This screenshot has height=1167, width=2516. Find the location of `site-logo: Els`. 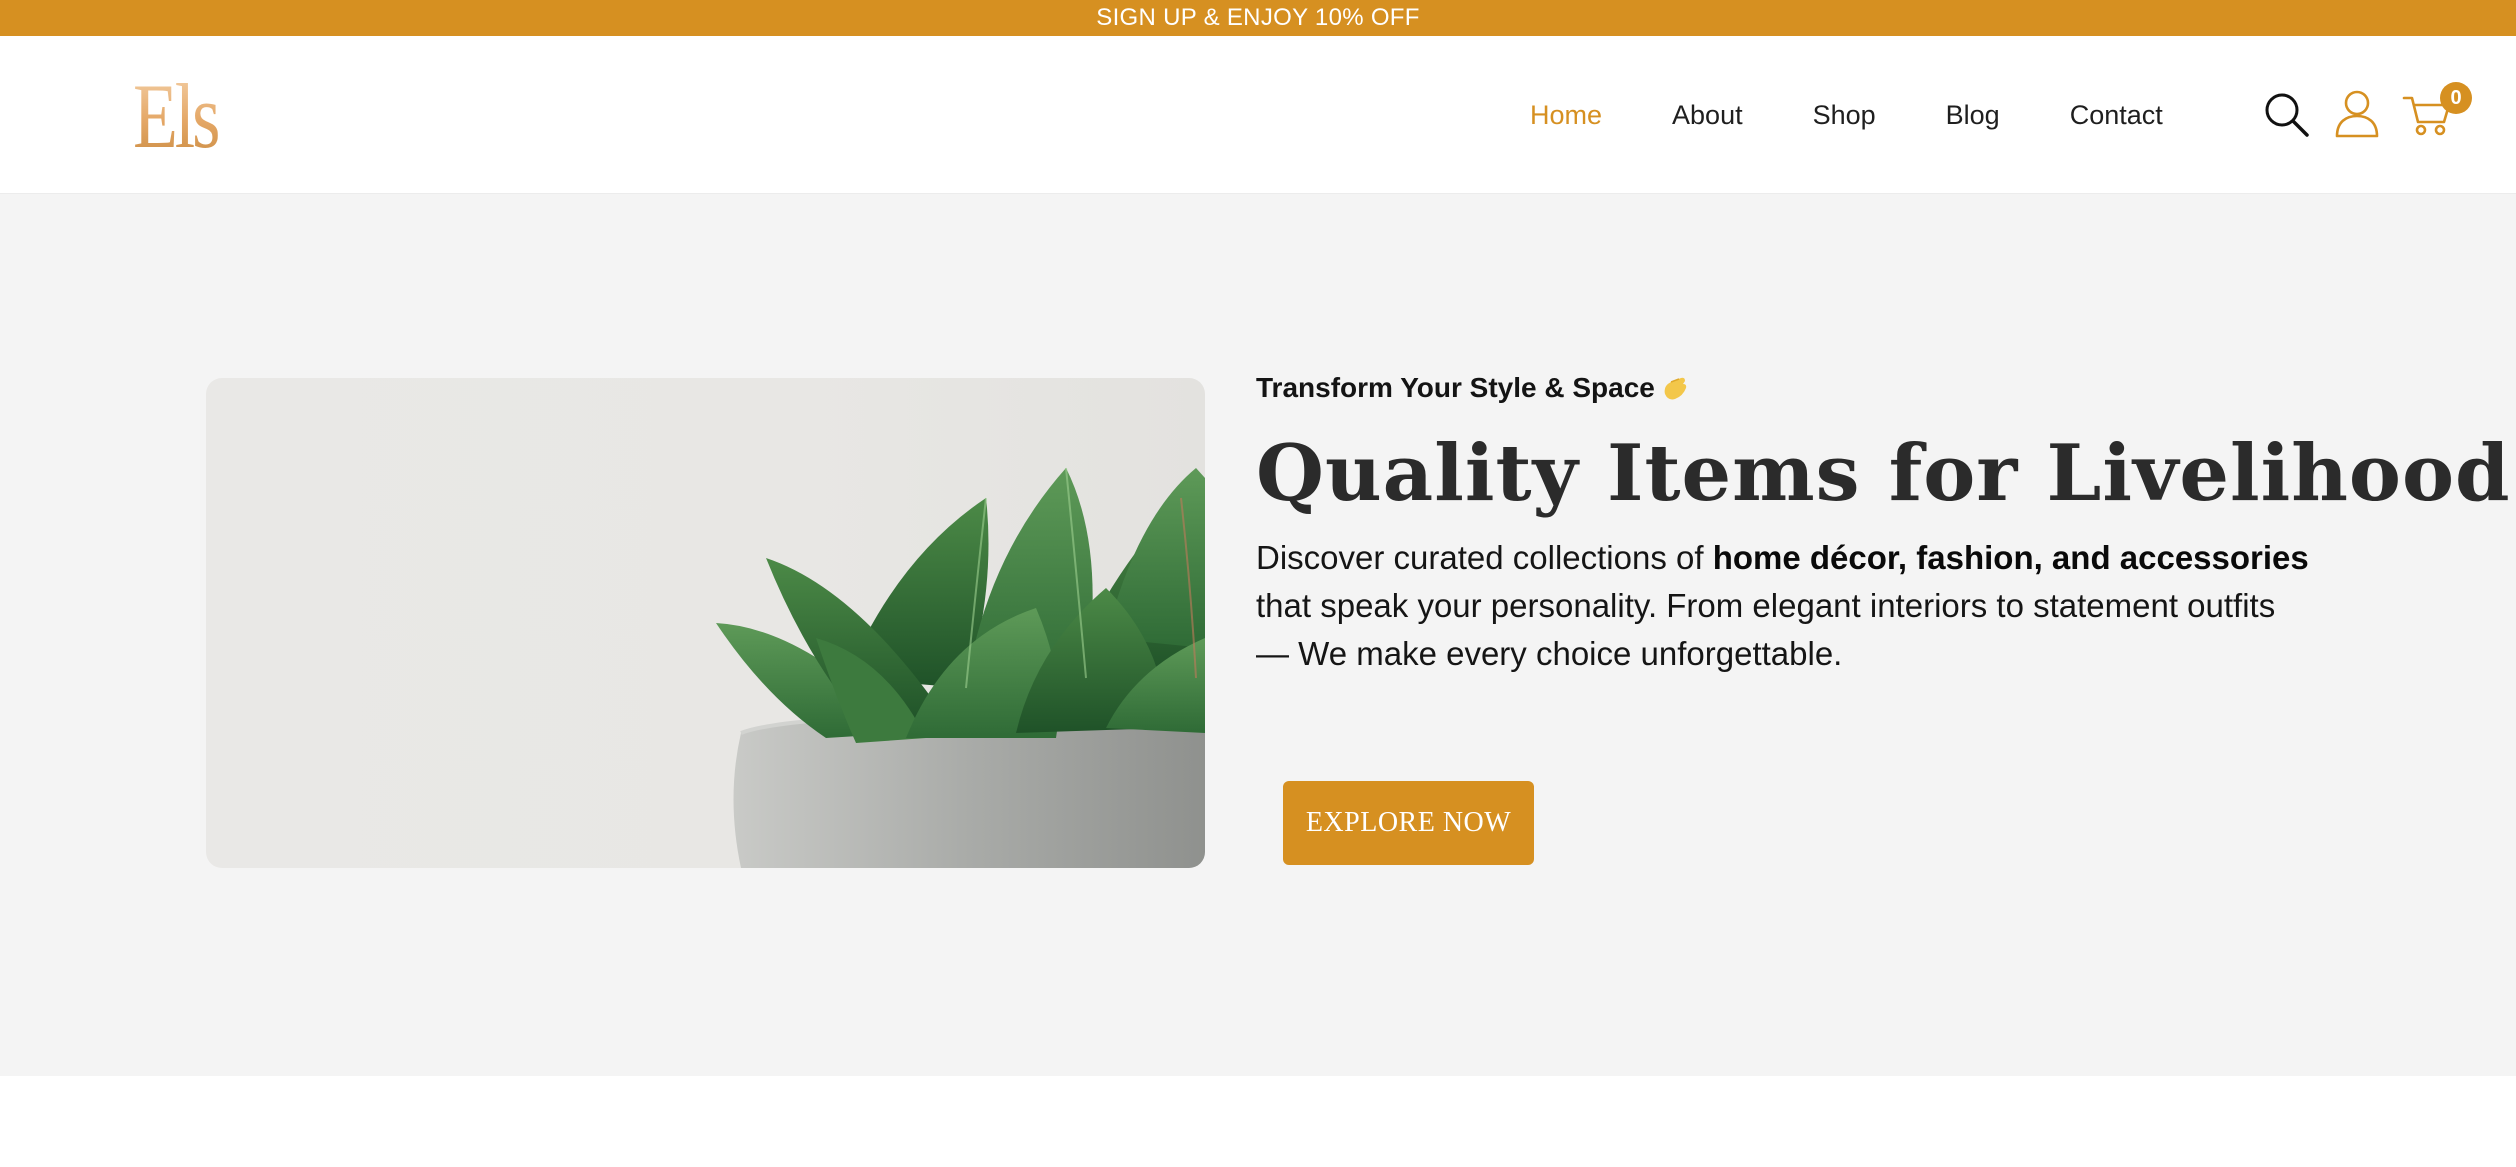

site-logo: Els is located at coordinates (188, 116).